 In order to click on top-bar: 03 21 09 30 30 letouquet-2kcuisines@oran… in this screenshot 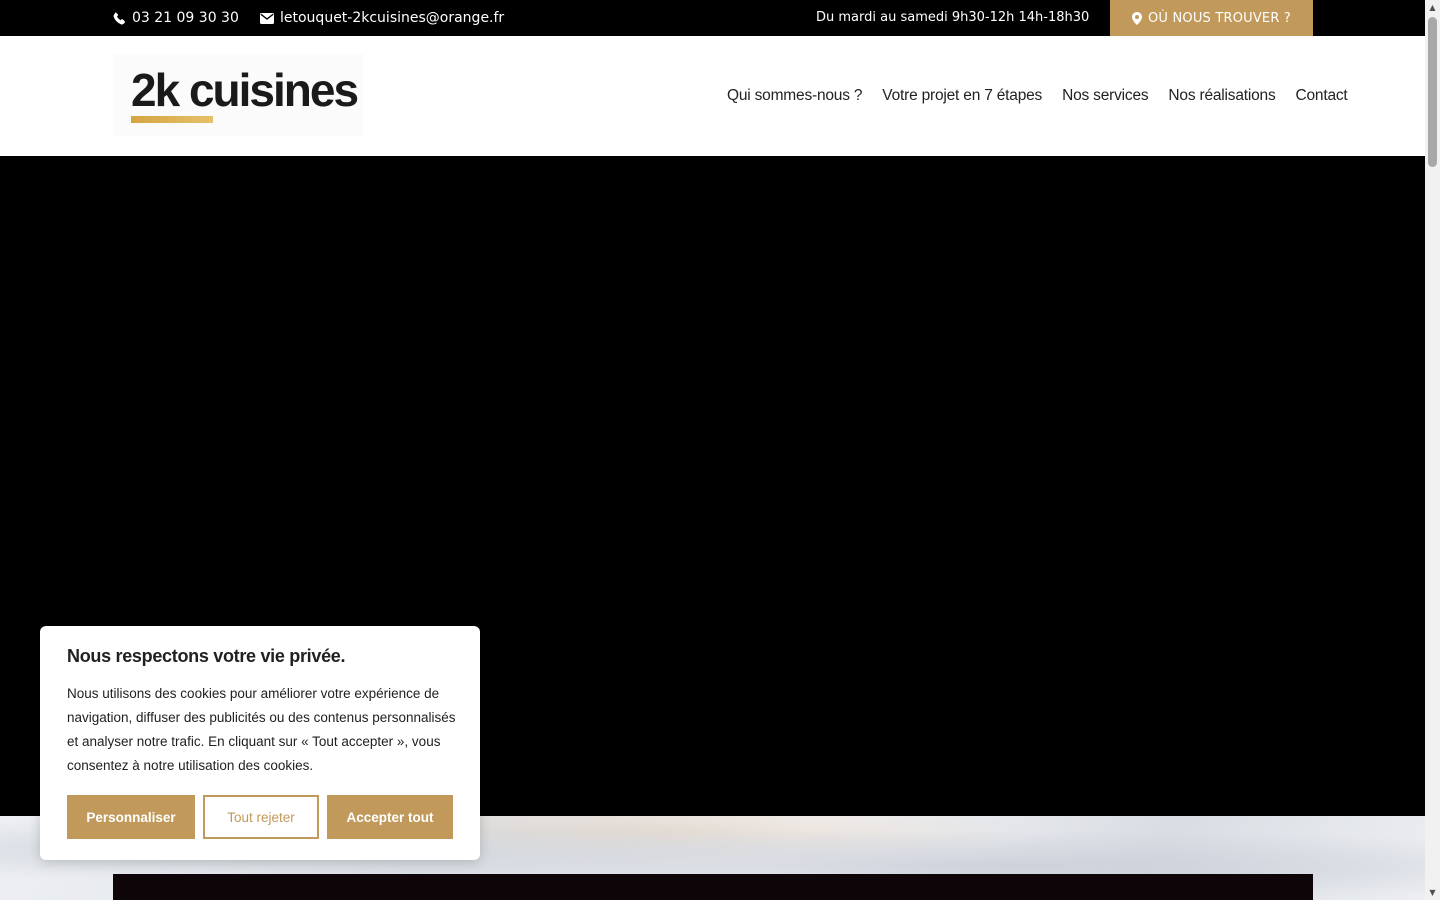, I will do `click(712, 18)`.